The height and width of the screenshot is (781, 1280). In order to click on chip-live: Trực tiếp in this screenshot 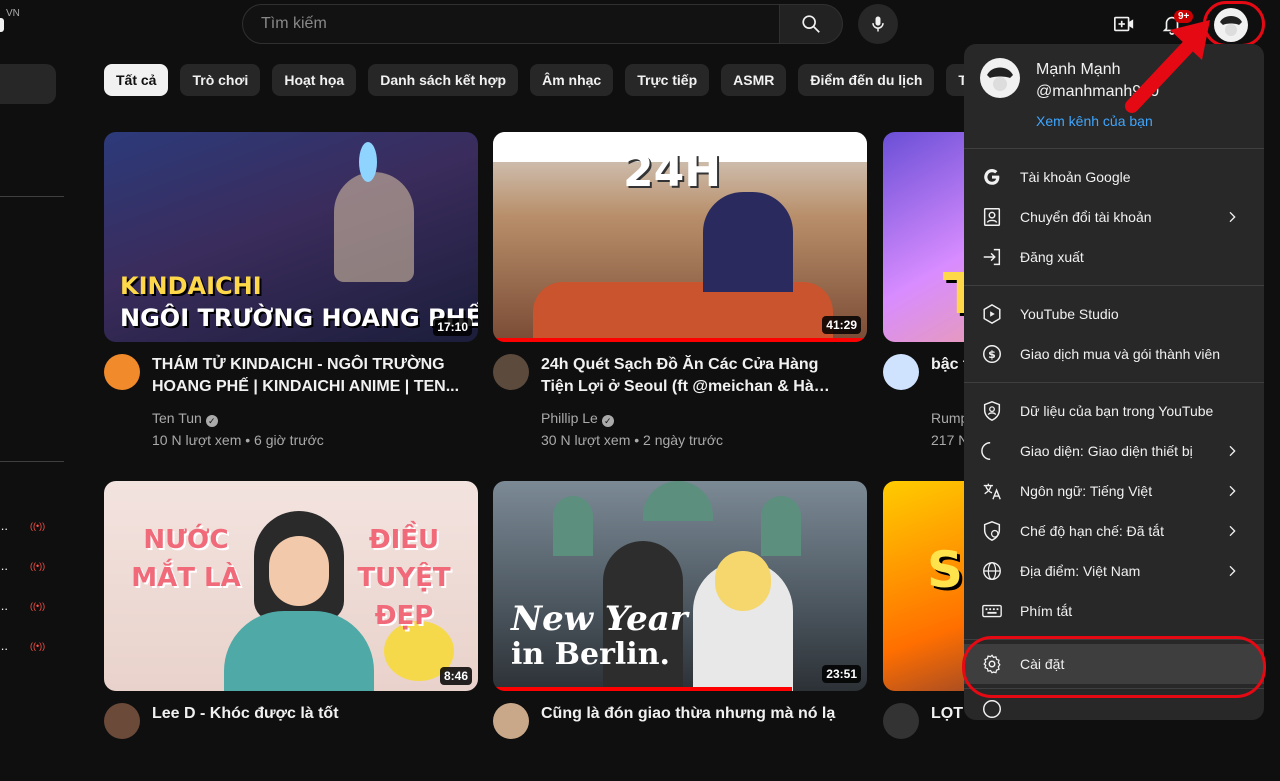, I will do `click(667, 80)`.